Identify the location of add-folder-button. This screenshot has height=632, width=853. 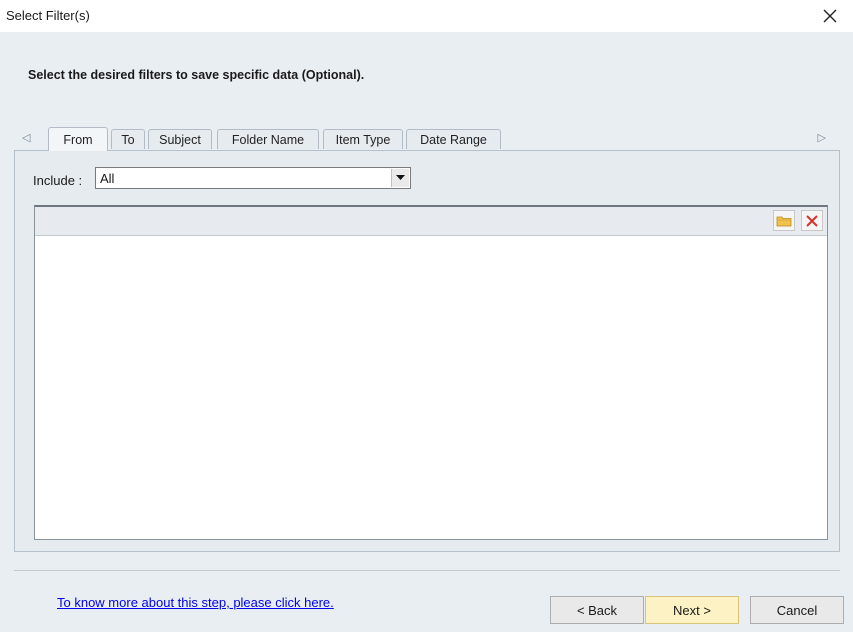
(784, 220).